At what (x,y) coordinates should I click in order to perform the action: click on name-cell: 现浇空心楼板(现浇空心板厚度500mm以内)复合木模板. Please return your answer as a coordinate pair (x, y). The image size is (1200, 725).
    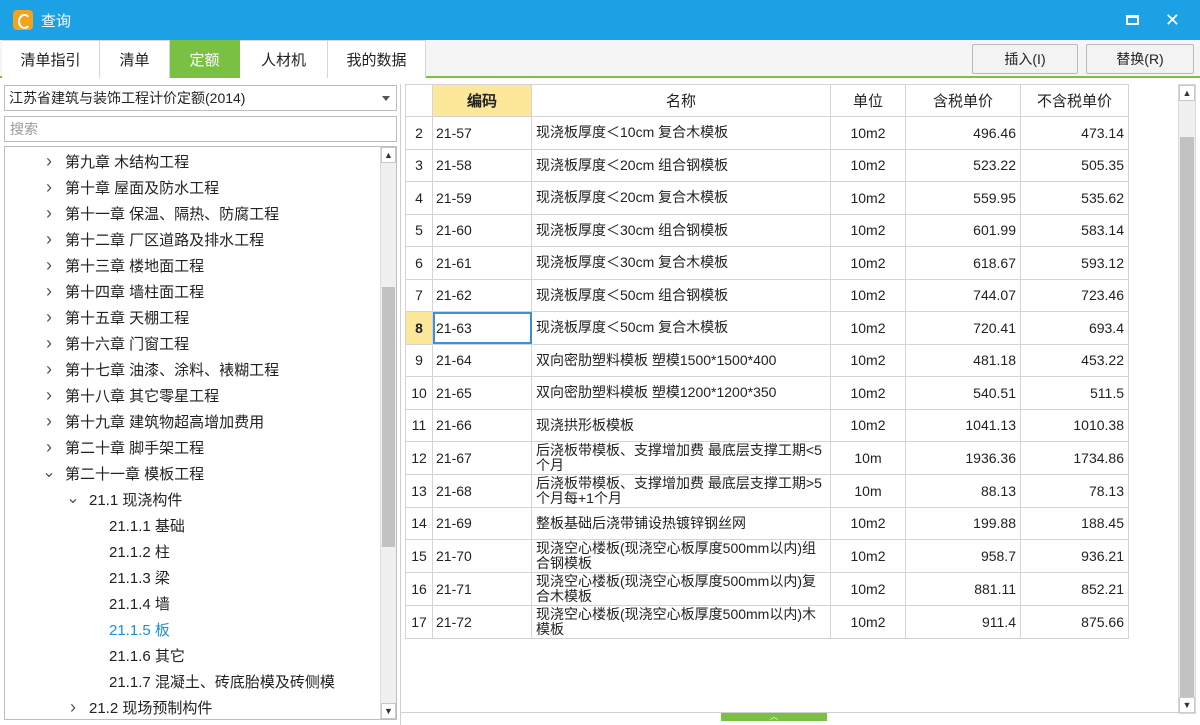
    Looking at the image, I should click on (681, 589).